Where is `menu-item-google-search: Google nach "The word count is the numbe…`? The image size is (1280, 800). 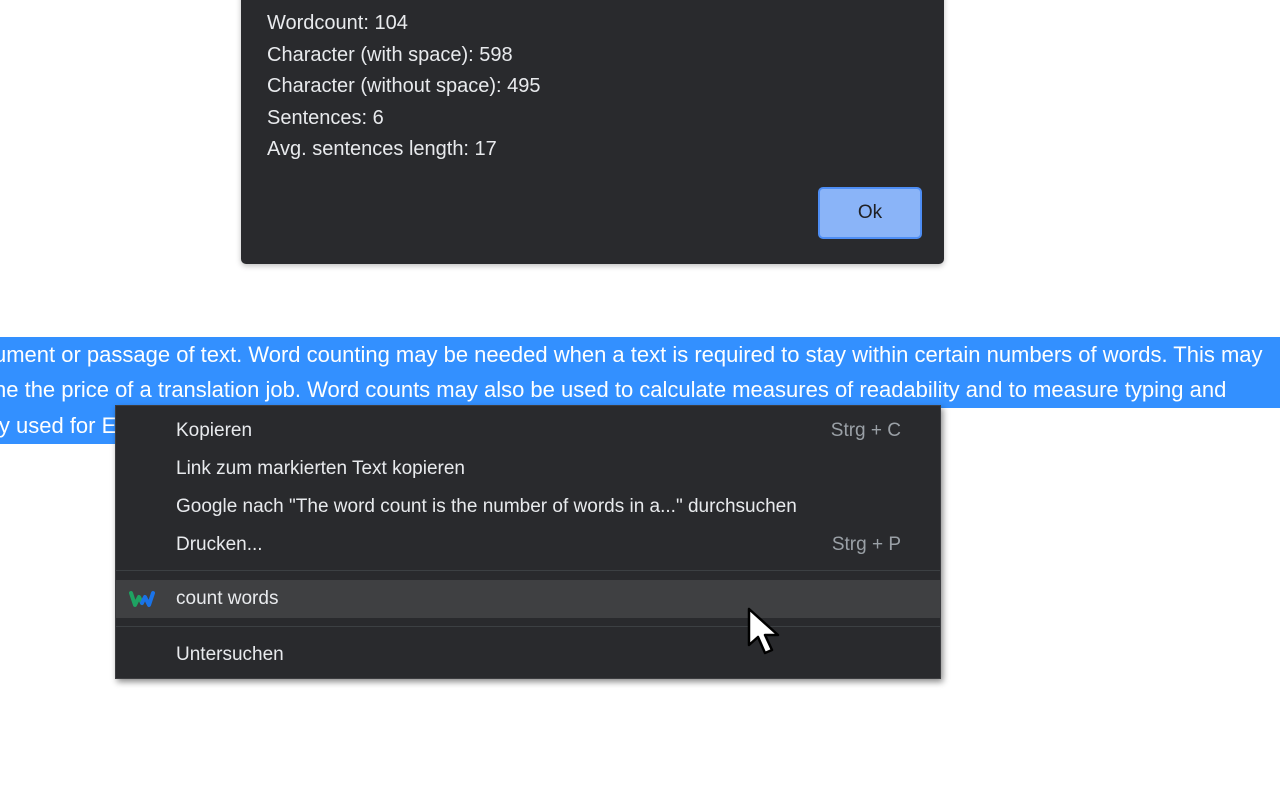
menu-item-google-search: Google nach "The word count is the numbe… is located at coordinates (528, 507).